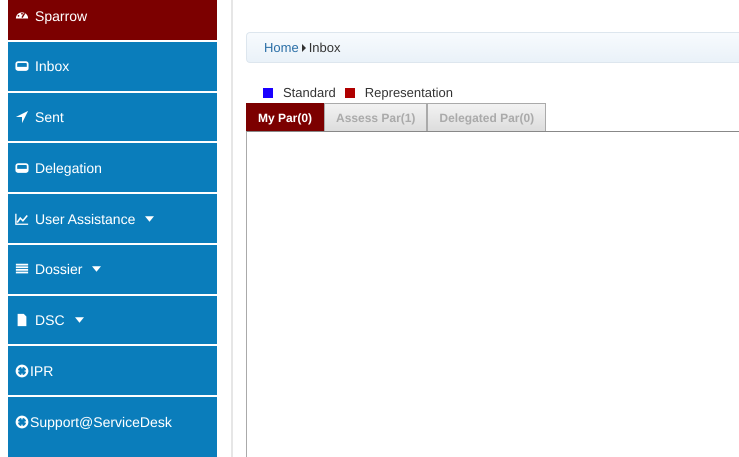 The height and width of the screenshot is (457, 739). What do you see at coordinates (304, 48) in the screenshot?
I see `triangle-right-icon` at bounding box center [304, 48].